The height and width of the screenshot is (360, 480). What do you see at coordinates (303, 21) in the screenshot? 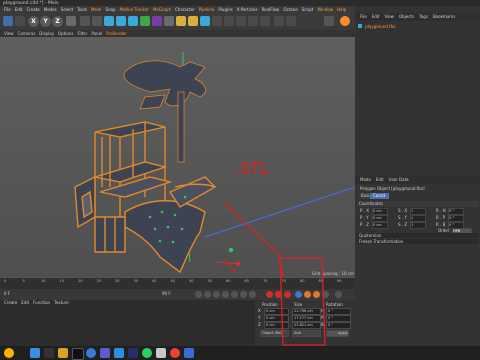
I see `extra-icon` at bounding box center [303, 21].